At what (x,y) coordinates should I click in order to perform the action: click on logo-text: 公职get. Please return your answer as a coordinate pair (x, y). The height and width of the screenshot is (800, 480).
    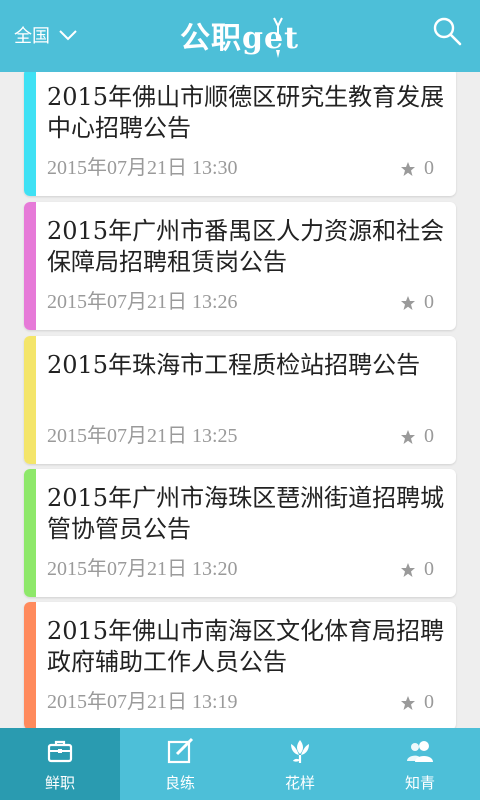
    Looking at the image, I should click on (239, 38).